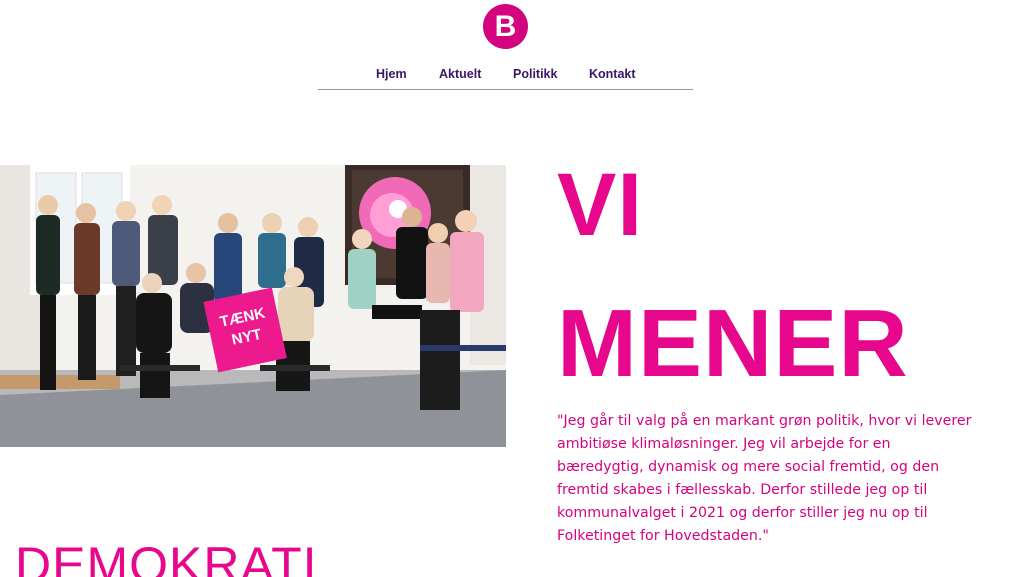 Image resolution: width=1011 pixels, height=577 pixels. I want to click on headline-line2: MENER, so click(733, 343).